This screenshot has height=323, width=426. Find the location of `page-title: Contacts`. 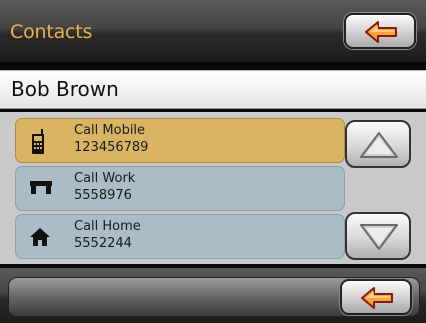

page-title: Contacts is located at coordinates (51, 32).